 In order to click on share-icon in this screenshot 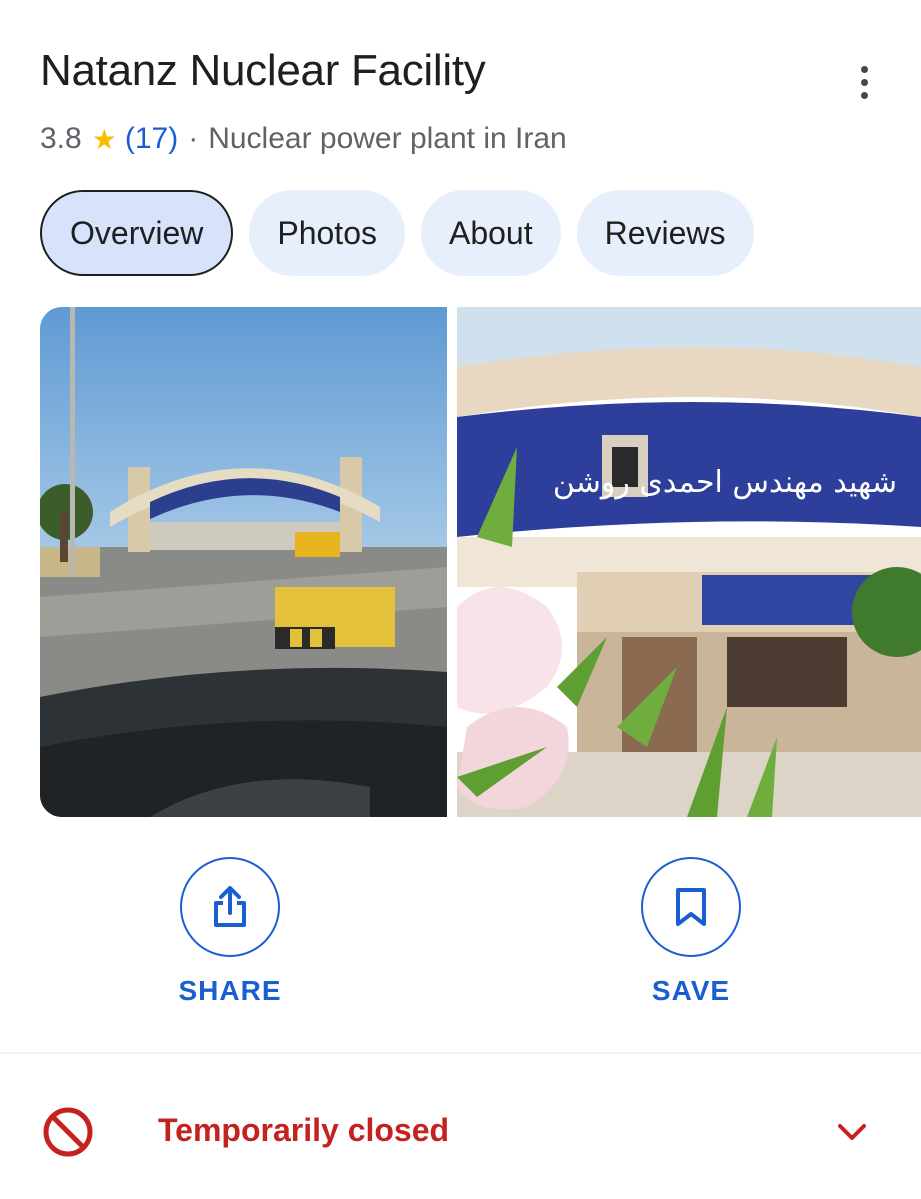, I will do `click(230, 906)`.